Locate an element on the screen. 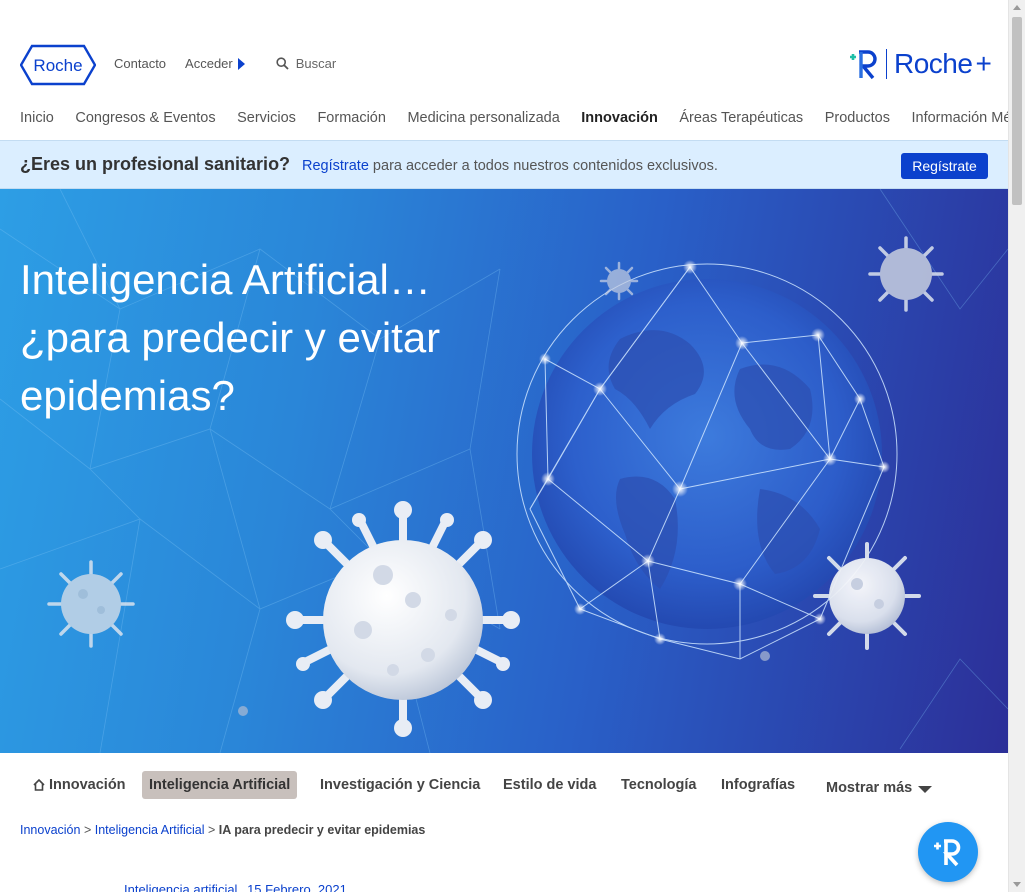  nav-item-formacion: Formación is located at coordinates (351, 118).